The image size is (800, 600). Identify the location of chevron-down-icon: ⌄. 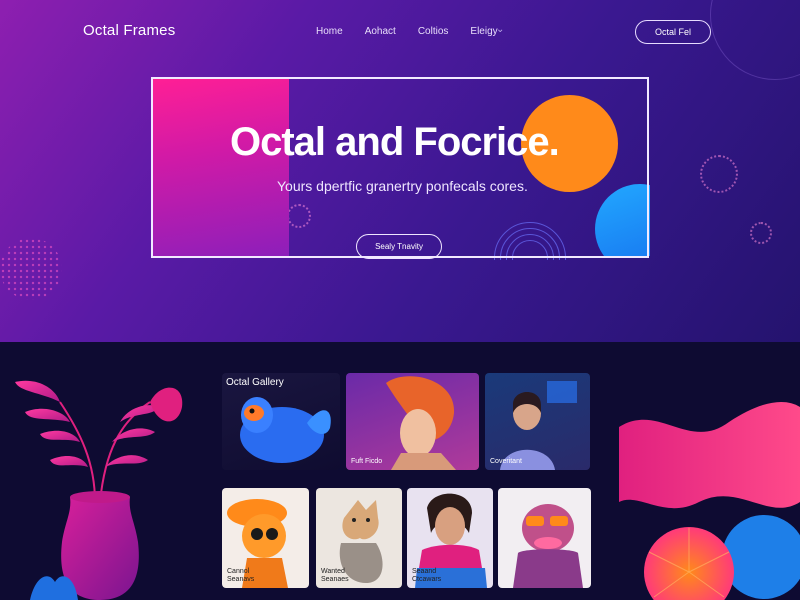
(500, 29).